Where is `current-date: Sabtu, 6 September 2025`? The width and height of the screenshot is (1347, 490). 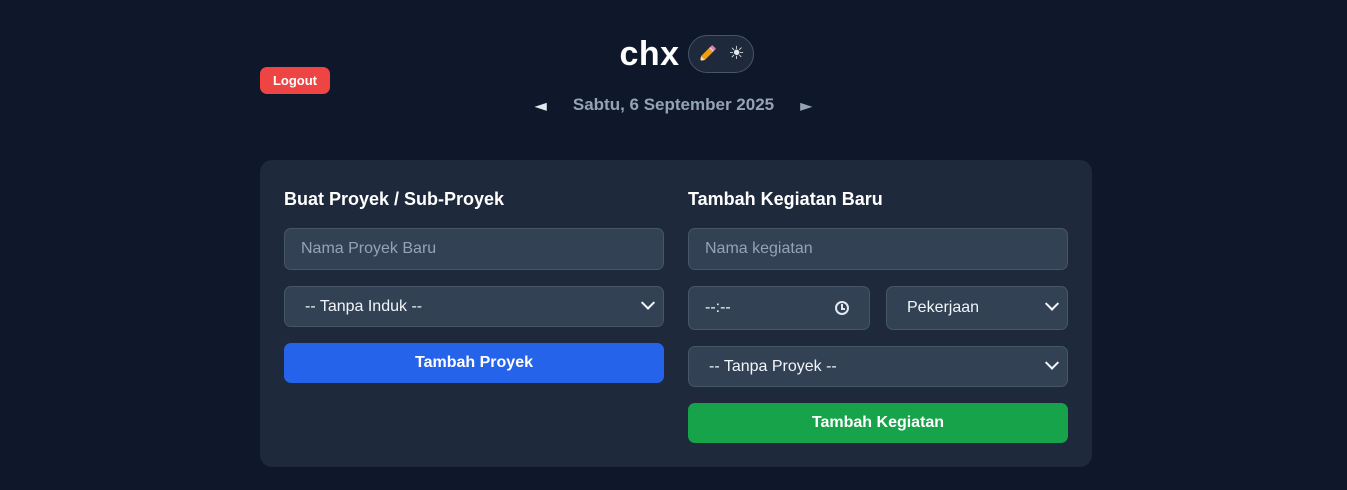 current-date: Sabtu, 6 September 2025 is located at coordinates (673, 104).